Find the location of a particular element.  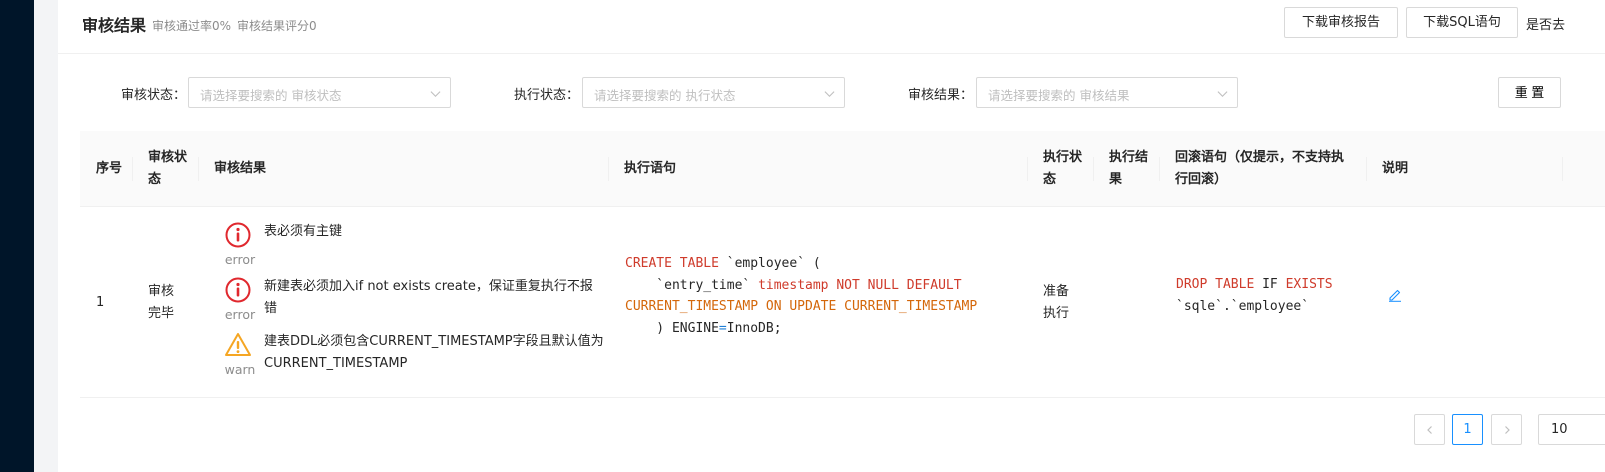

pagination-page-item: 1 is located at coordinates (1467, 429).